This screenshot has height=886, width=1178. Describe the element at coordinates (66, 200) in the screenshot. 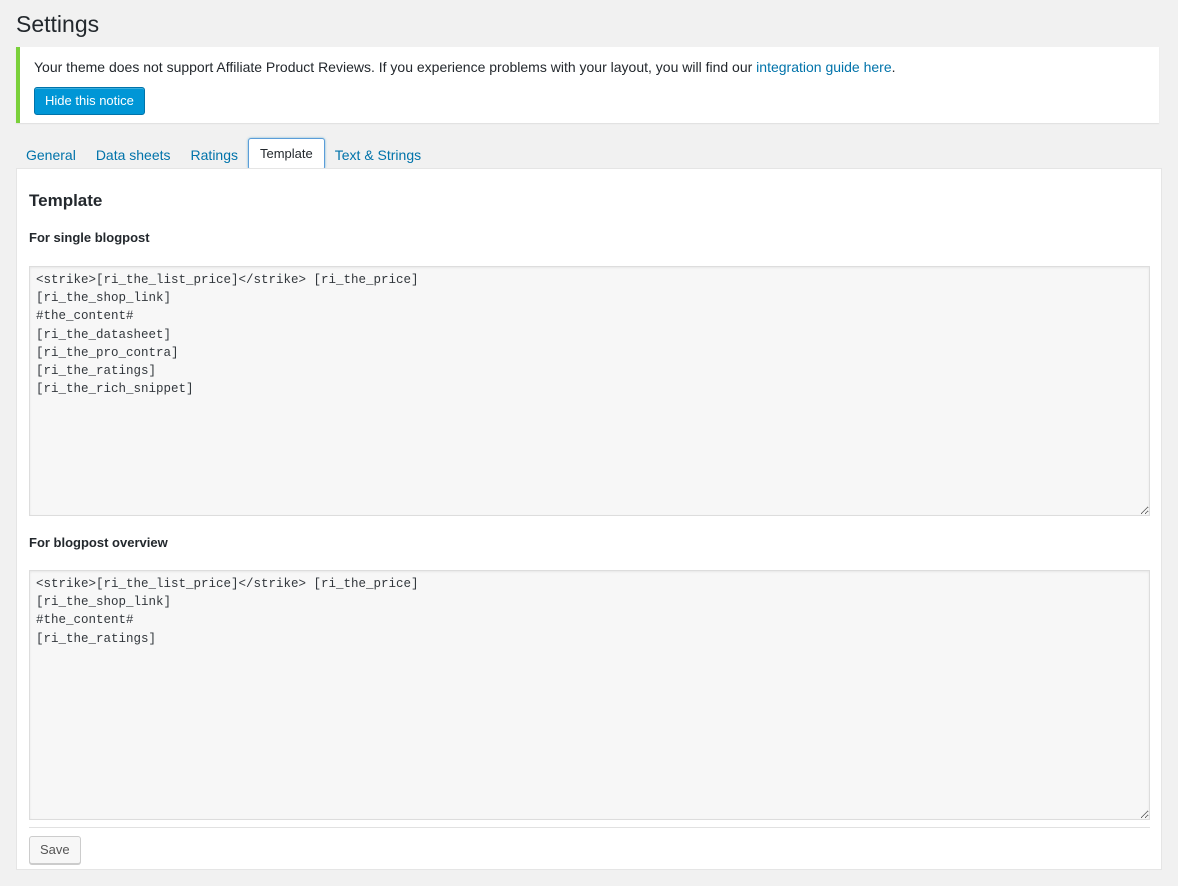

I see `section-title: Template` at that location.